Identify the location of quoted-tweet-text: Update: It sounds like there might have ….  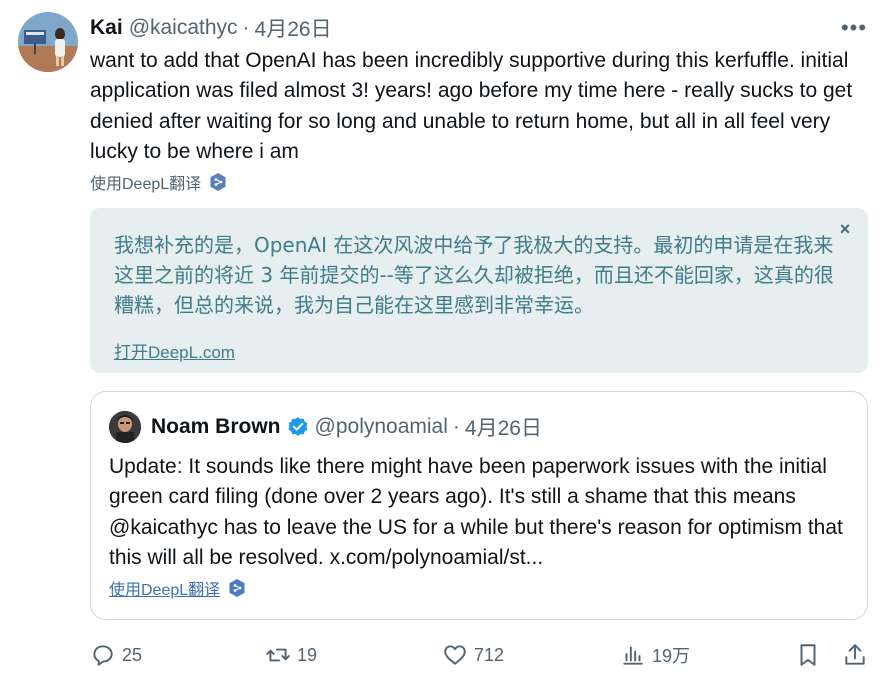
(476, 512).